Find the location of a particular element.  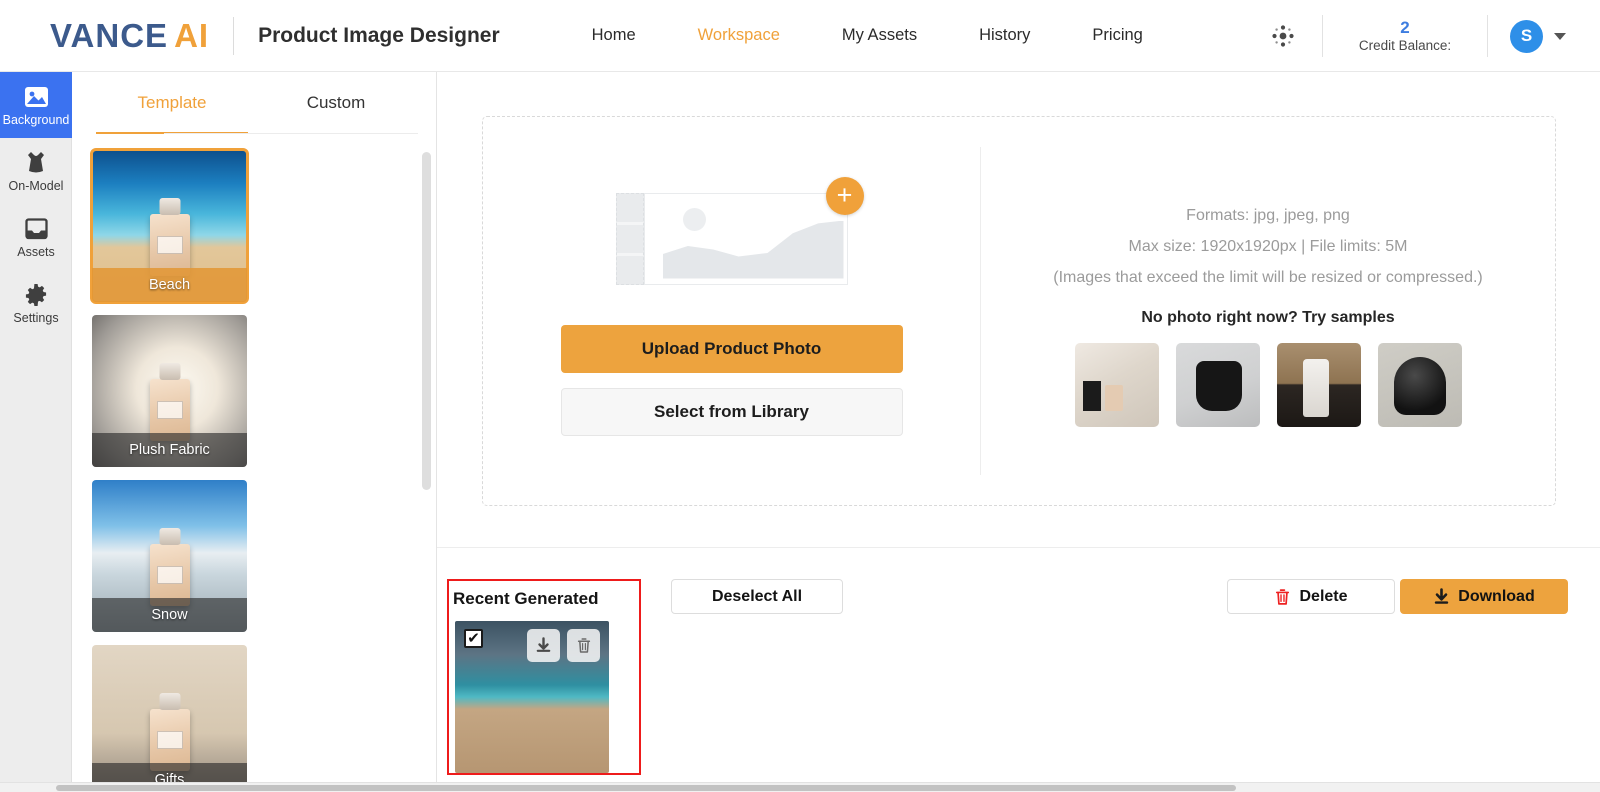

template-card-snow: Snow is located at coordinates (169, 556).